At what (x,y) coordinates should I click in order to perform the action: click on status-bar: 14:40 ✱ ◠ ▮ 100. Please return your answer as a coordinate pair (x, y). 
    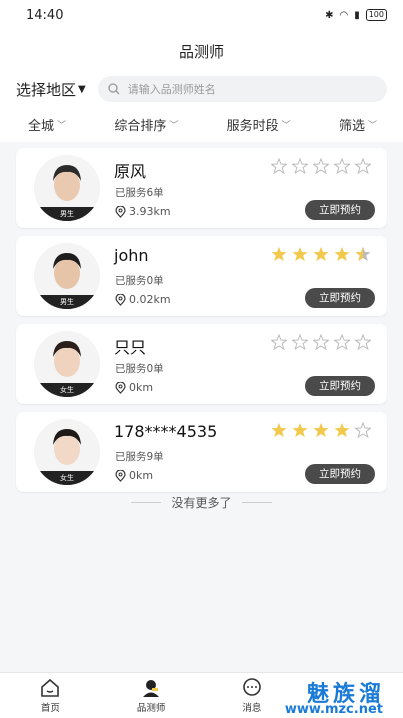
    Looking at the image, I should click on (201, 15).